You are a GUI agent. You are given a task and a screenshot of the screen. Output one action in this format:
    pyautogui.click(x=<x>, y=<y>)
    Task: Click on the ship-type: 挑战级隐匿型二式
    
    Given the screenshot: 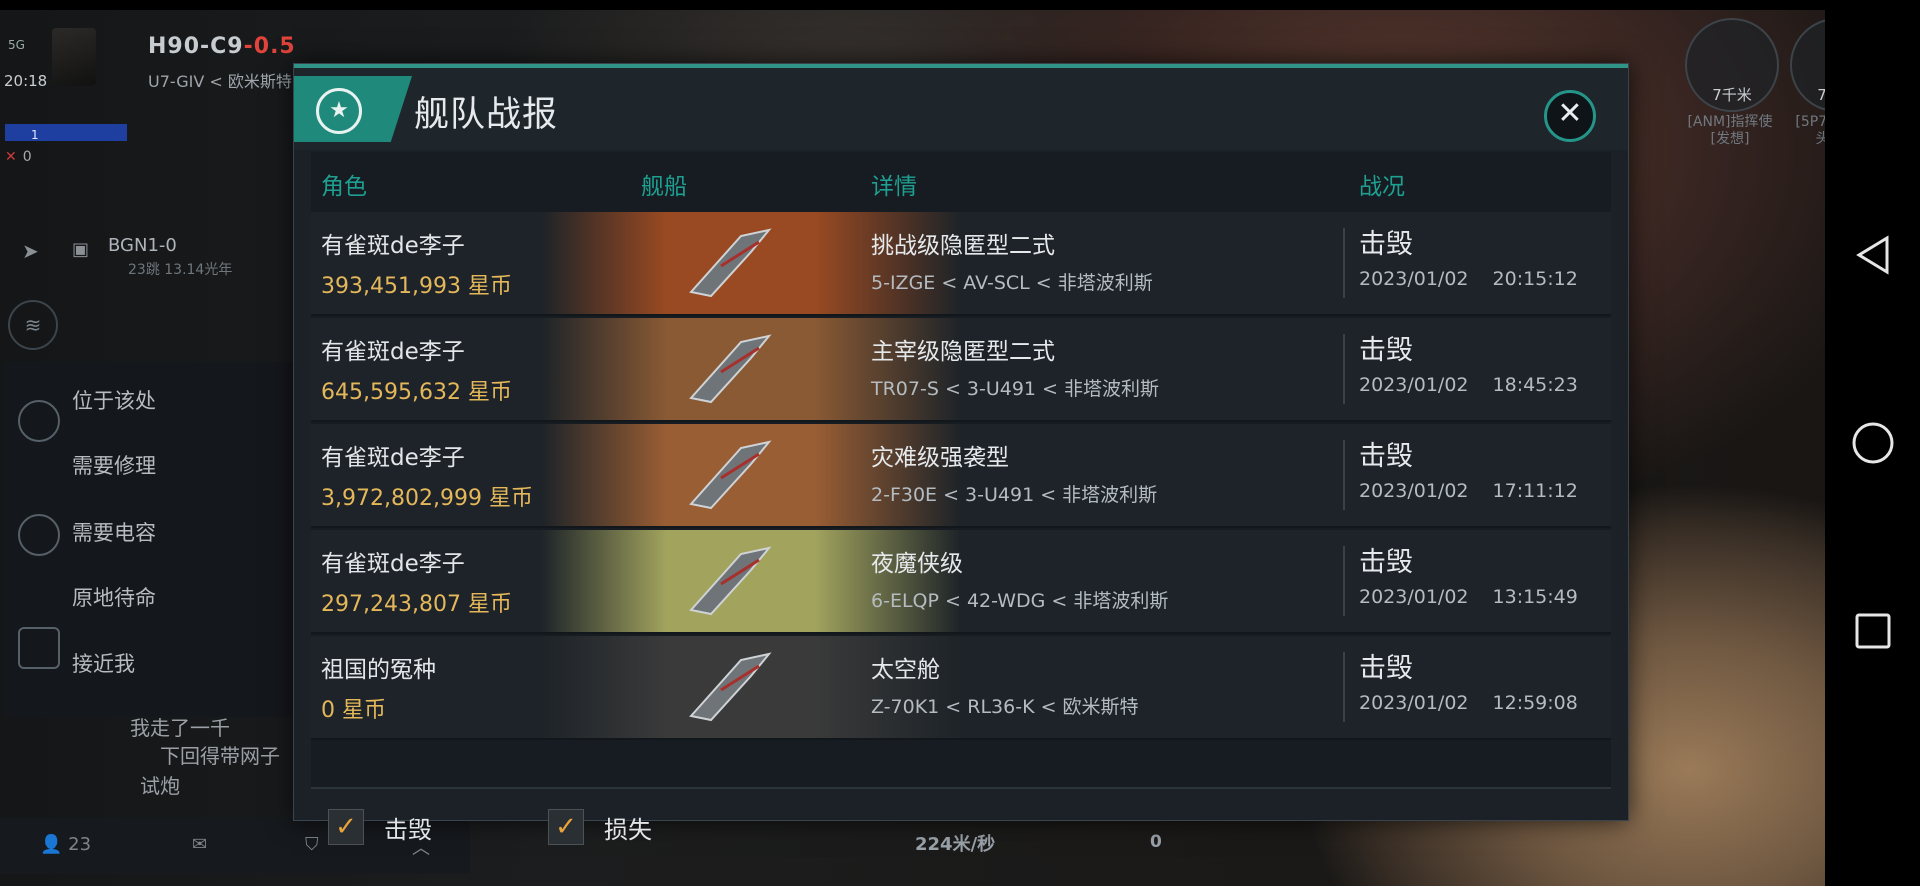 What is the action you would take?
    pyautogui.click(x=963, y=246)
    